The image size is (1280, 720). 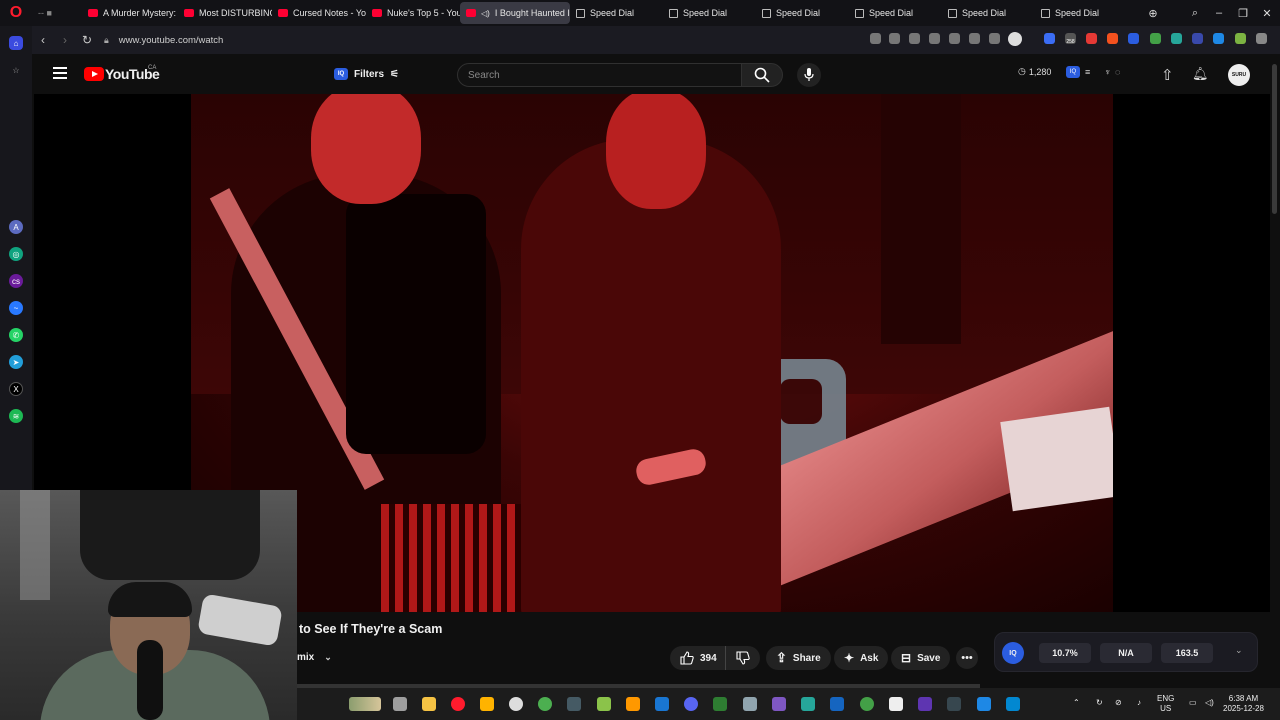 What do you see at coordinates (319, 13) in the screenshot?
I see `tab-3: Cursed Notes - YouT` at bounding box center [319, 13].